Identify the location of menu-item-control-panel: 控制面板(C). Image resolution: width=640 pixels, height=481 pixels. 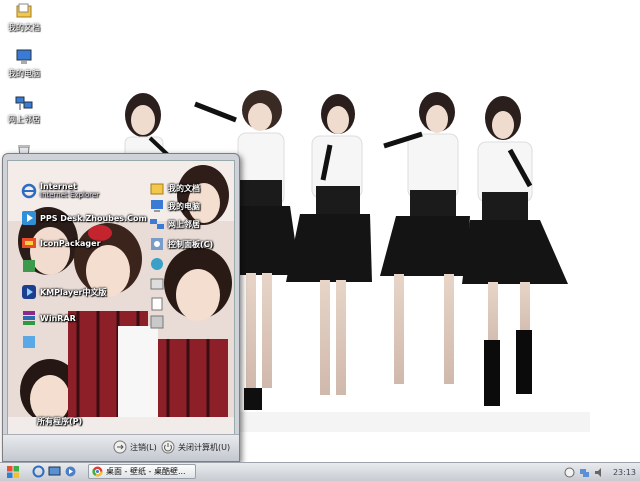
(181, 244).